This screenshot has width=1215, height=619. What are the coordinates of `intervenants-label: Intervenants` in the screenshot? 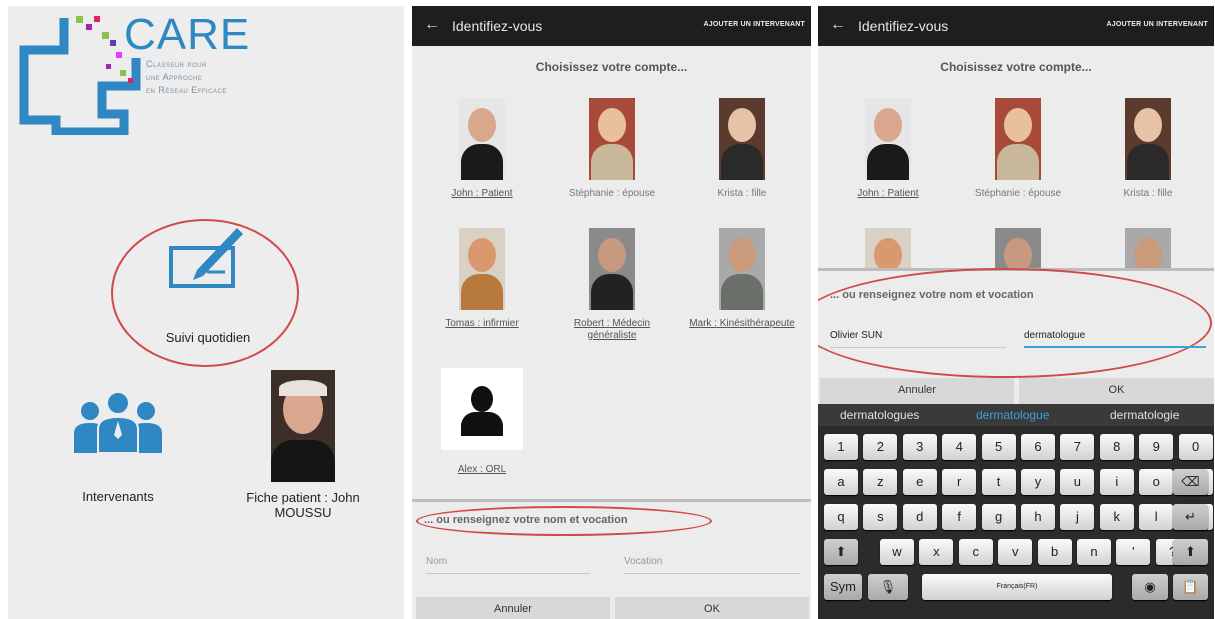 It's located at (118, 496).